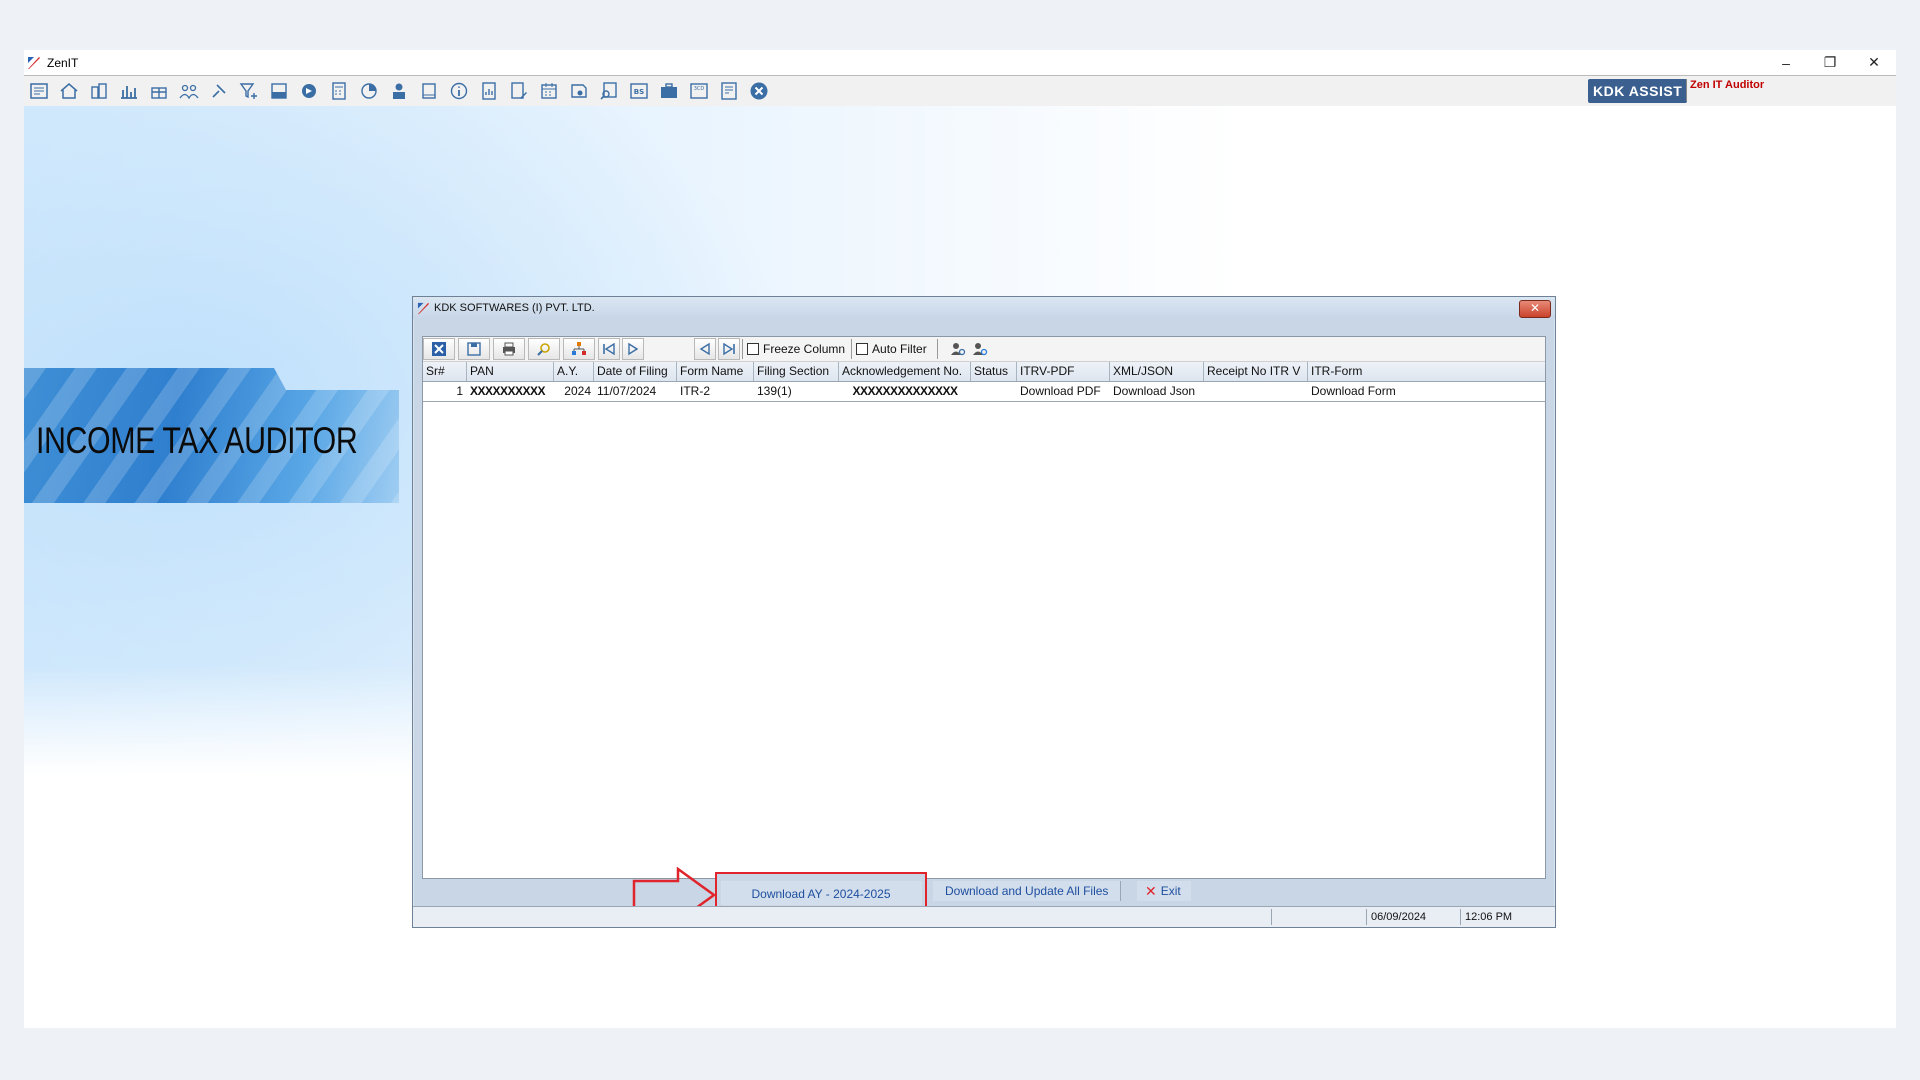 This screenshot has height=1080, width=1920. I want to click on exit-button: ✕ Exit, so click(1164, 891).